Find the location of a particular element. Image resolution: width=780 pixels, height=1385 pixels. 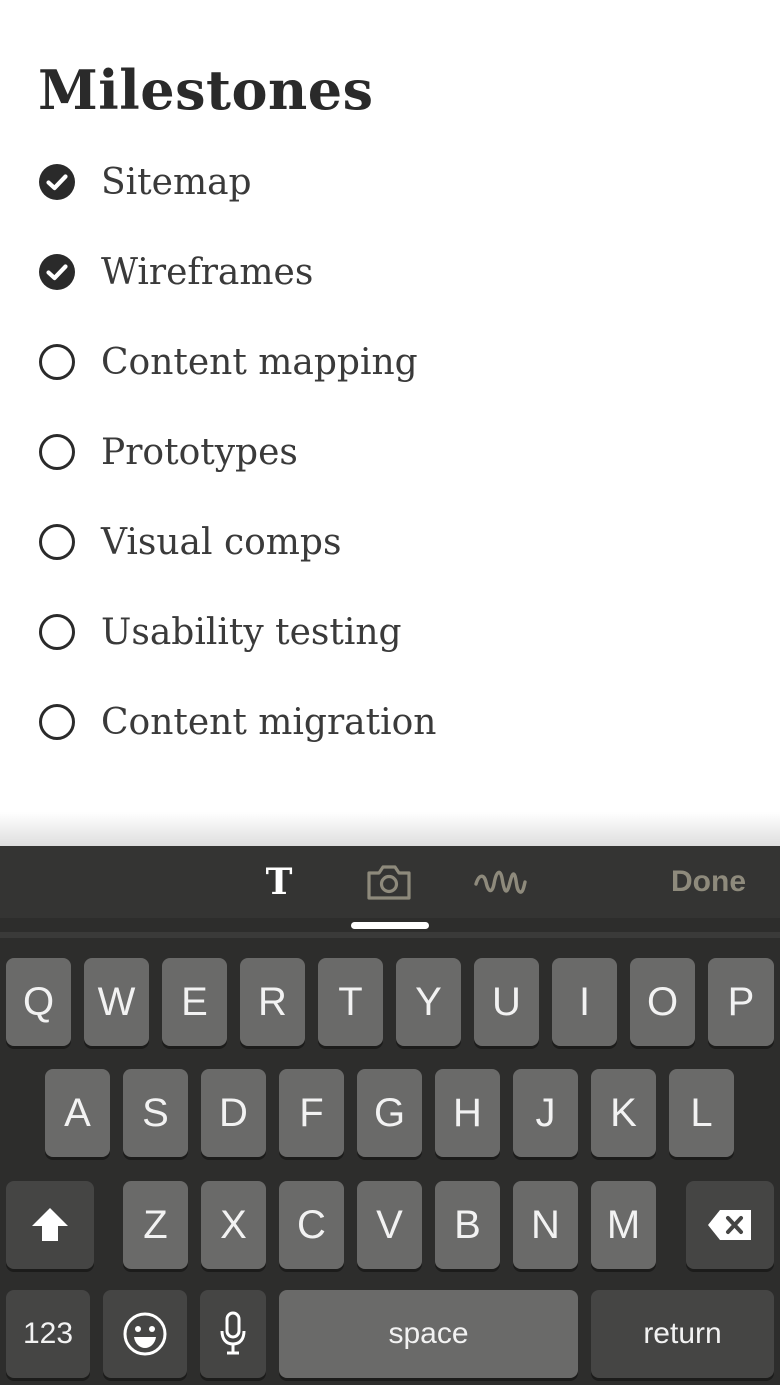

space-key: space is located at coordinates (428, 1334).